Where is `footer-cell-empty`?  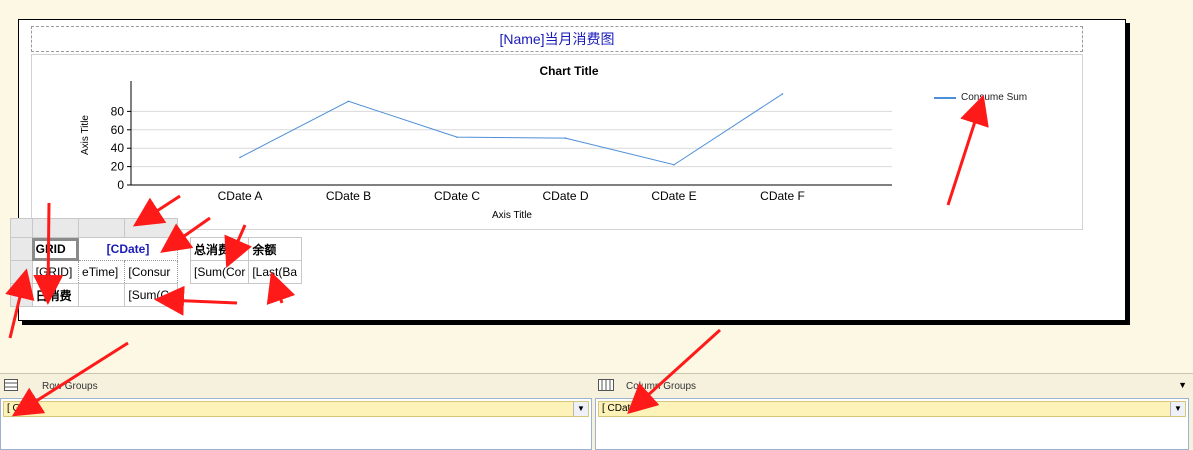 footer-cell-empty is located at coordinates (102, 295).